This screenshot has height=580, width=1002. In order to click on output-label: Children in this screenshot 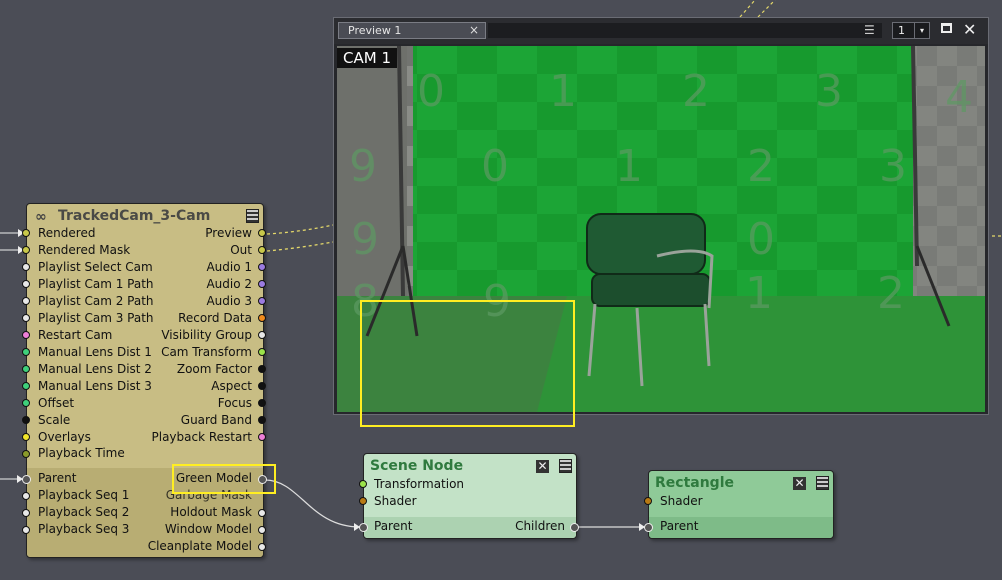, I will do `click(540, 526)`.